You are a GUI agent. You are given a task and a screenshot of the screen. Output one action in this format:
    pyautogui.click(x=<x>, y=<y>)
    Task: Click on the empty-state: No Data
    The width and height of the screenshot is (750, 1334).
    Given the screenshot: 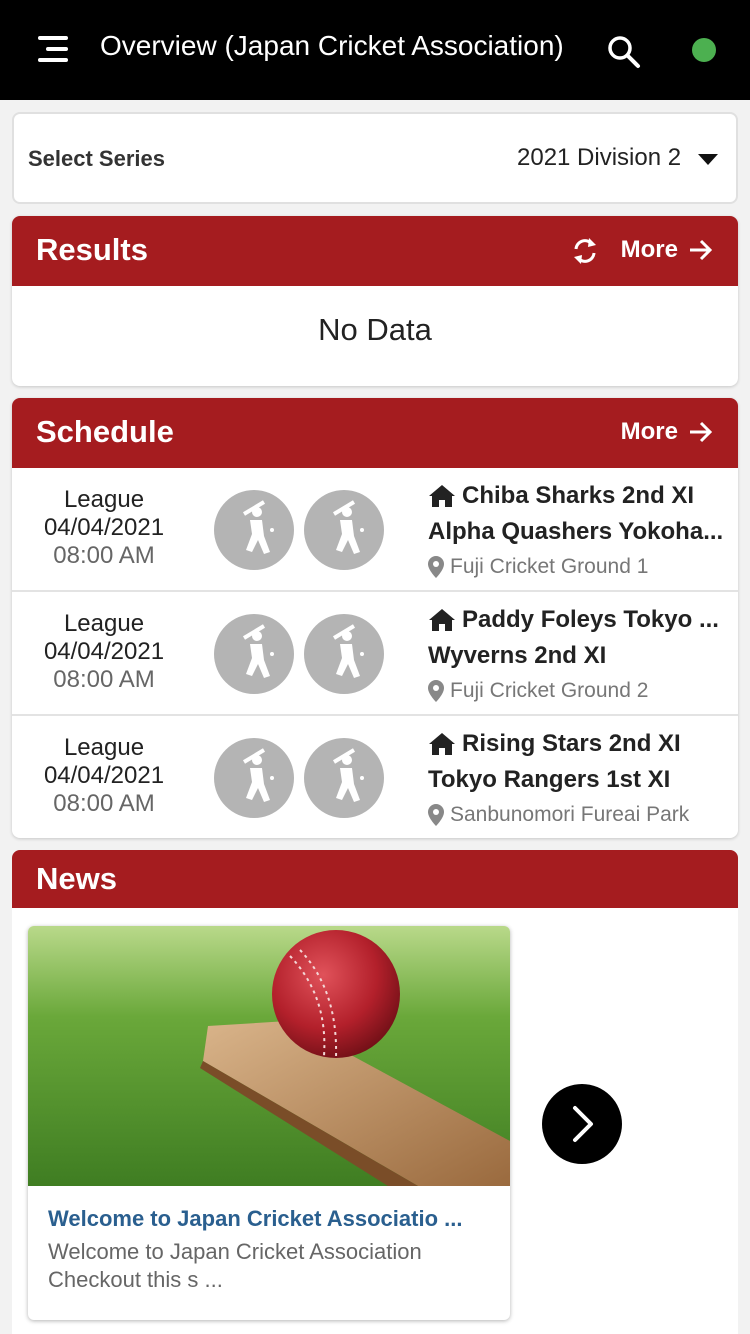 What is the action you would take?
    pyautogui.click(x=375, y=329)
    